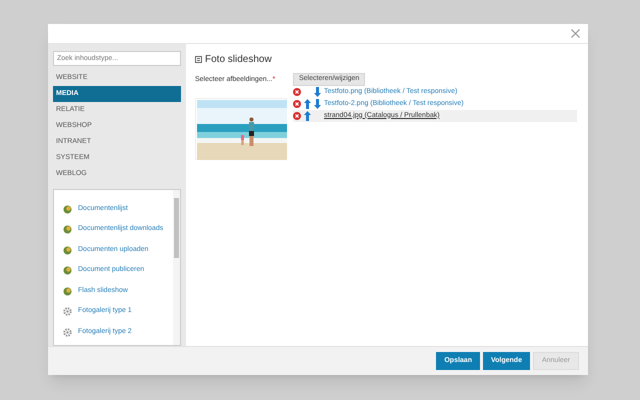 This screenshot has height=400, width=640. Describe the element at coordinates (238, 59) in the screenshot. I see `content-title: Foto slideshow` at that location.